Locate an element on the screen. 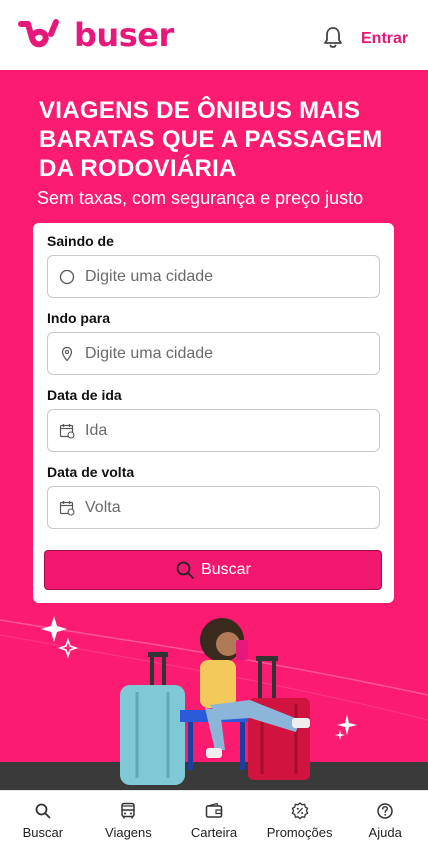 The height and width of the screenshot is (842, 428). nav-item-buscar: Buscar is located at coordinates (43, 816).